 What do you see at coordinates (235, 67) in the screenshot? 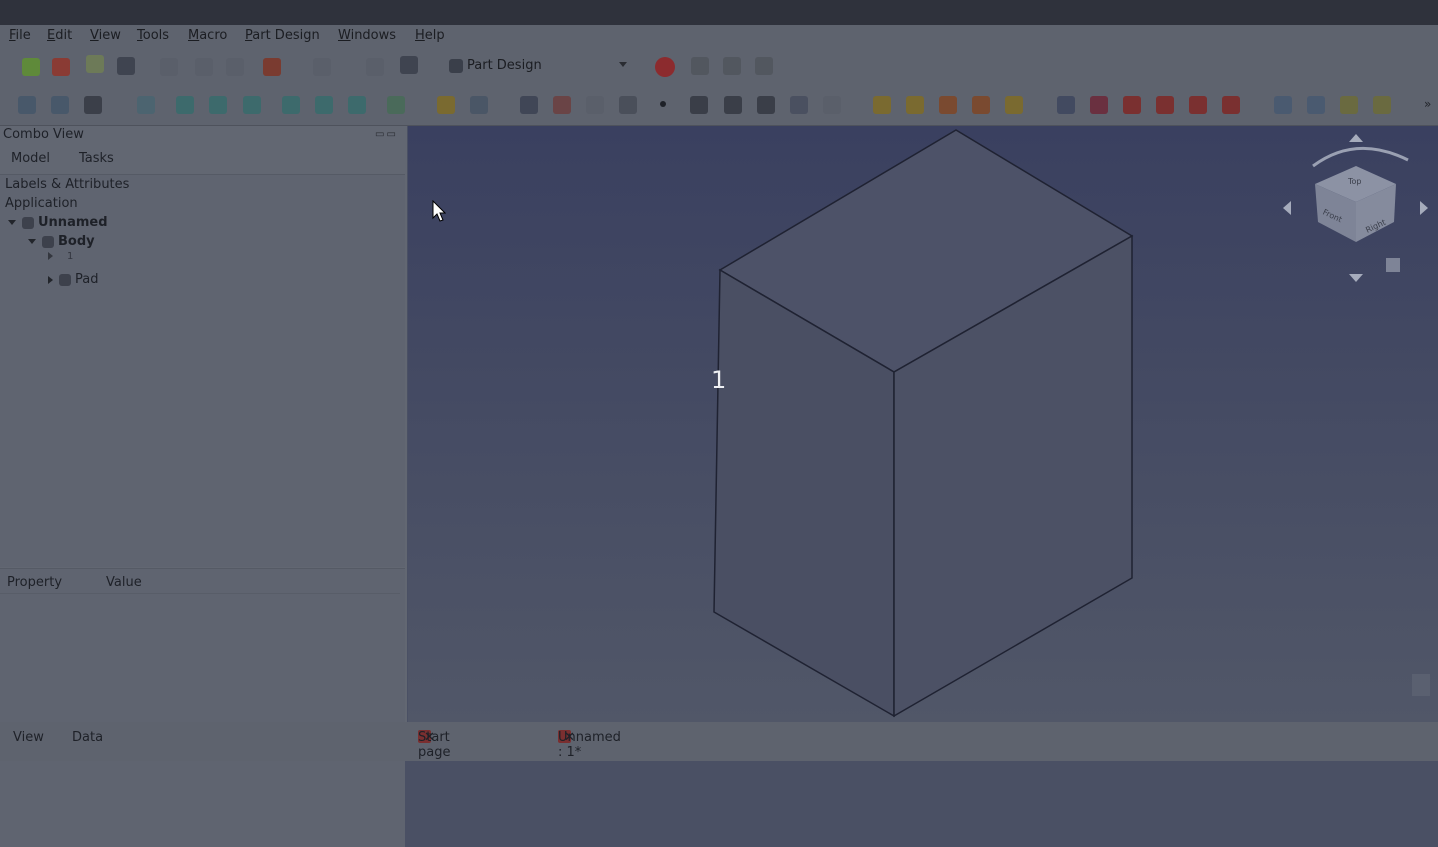
I see `paste-icon` at bounding box center [235, 67].